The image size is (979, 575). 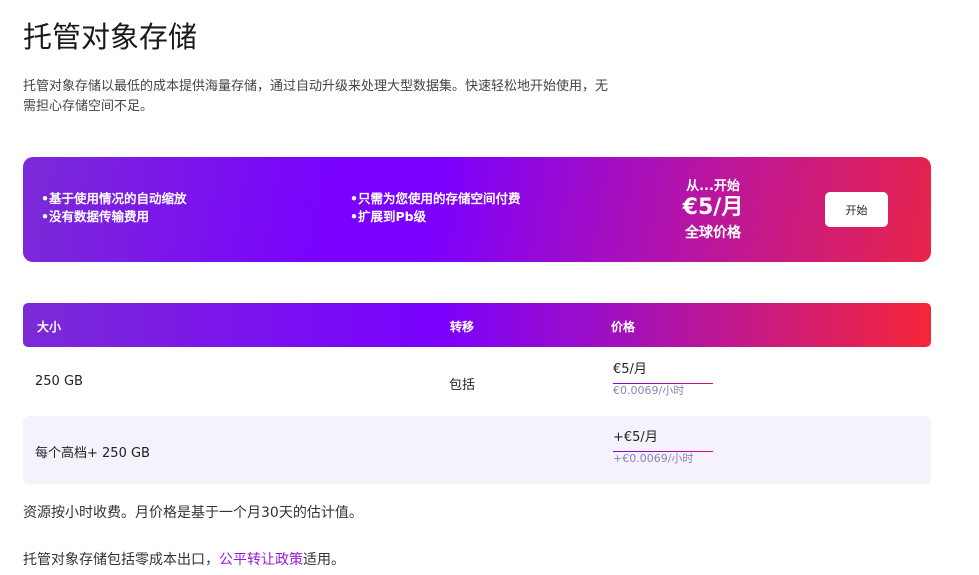 I want to click on get-started-button: 开始, so click(x=856, y=209).